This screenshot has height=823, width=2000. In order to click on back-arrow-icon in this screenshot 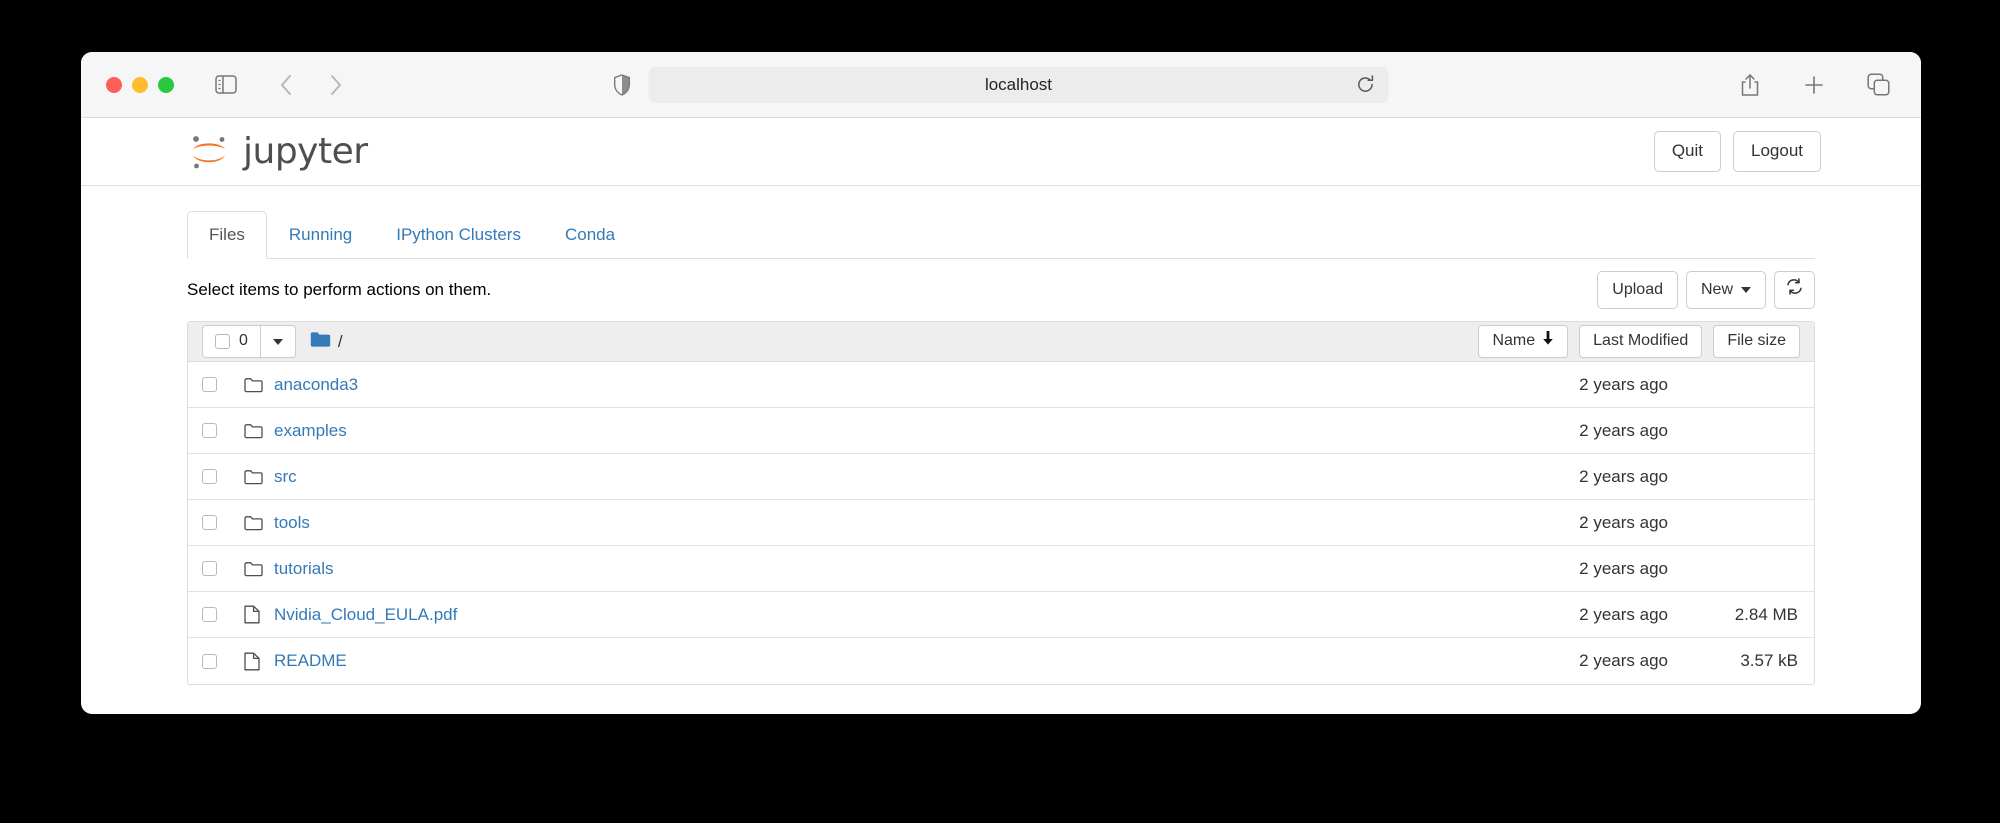, I will do `click(286, 85)`.